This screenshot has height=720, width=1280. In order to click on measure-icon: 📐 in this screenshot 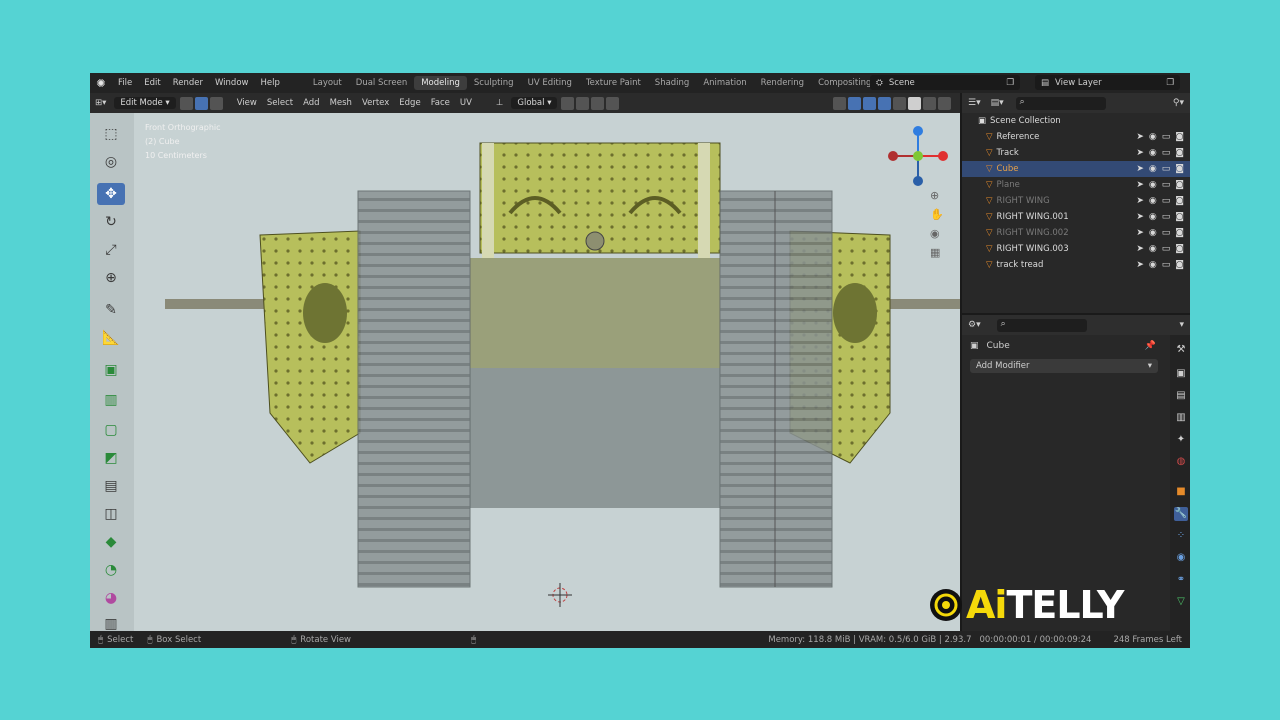, I will do `click(111, 338)`.